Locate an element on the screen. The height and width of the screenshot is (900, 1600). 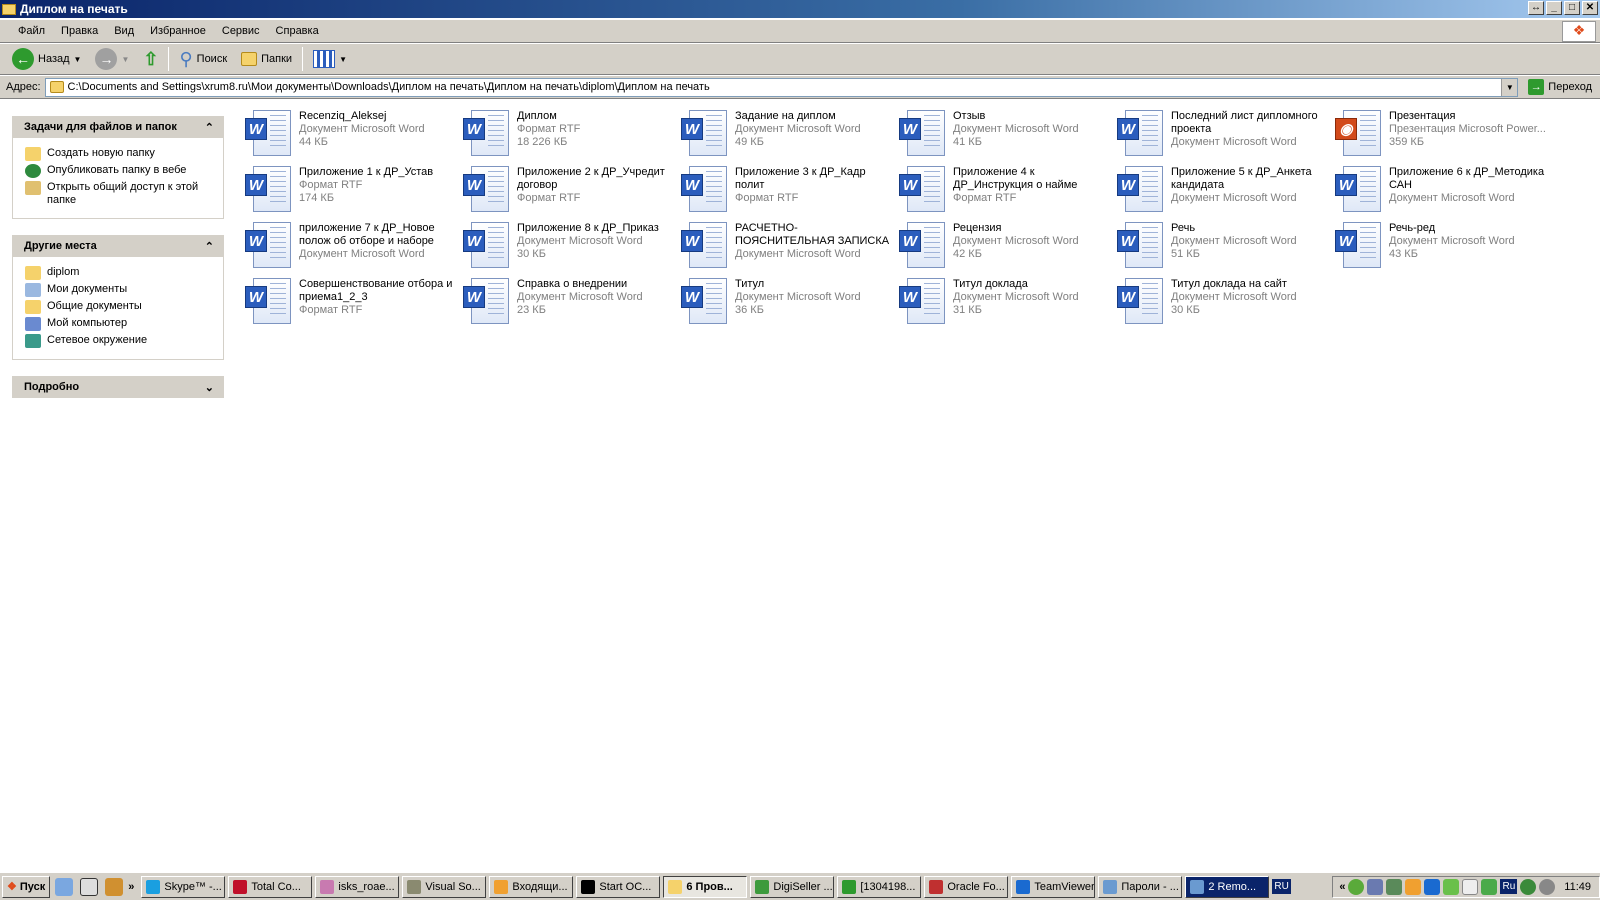
file-item: W Отзыв Документ Microsoft Word 41 КБ is located at coordinates (1008, 138).